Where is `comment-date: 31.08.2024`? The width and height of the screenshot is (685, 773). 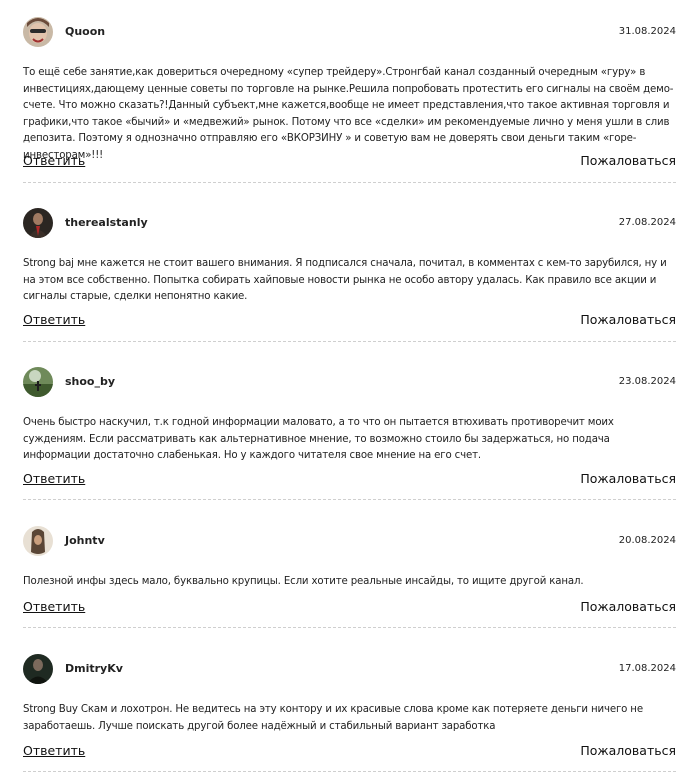
comment-date: 31.08.2024 is located at coordinates (647, 31).